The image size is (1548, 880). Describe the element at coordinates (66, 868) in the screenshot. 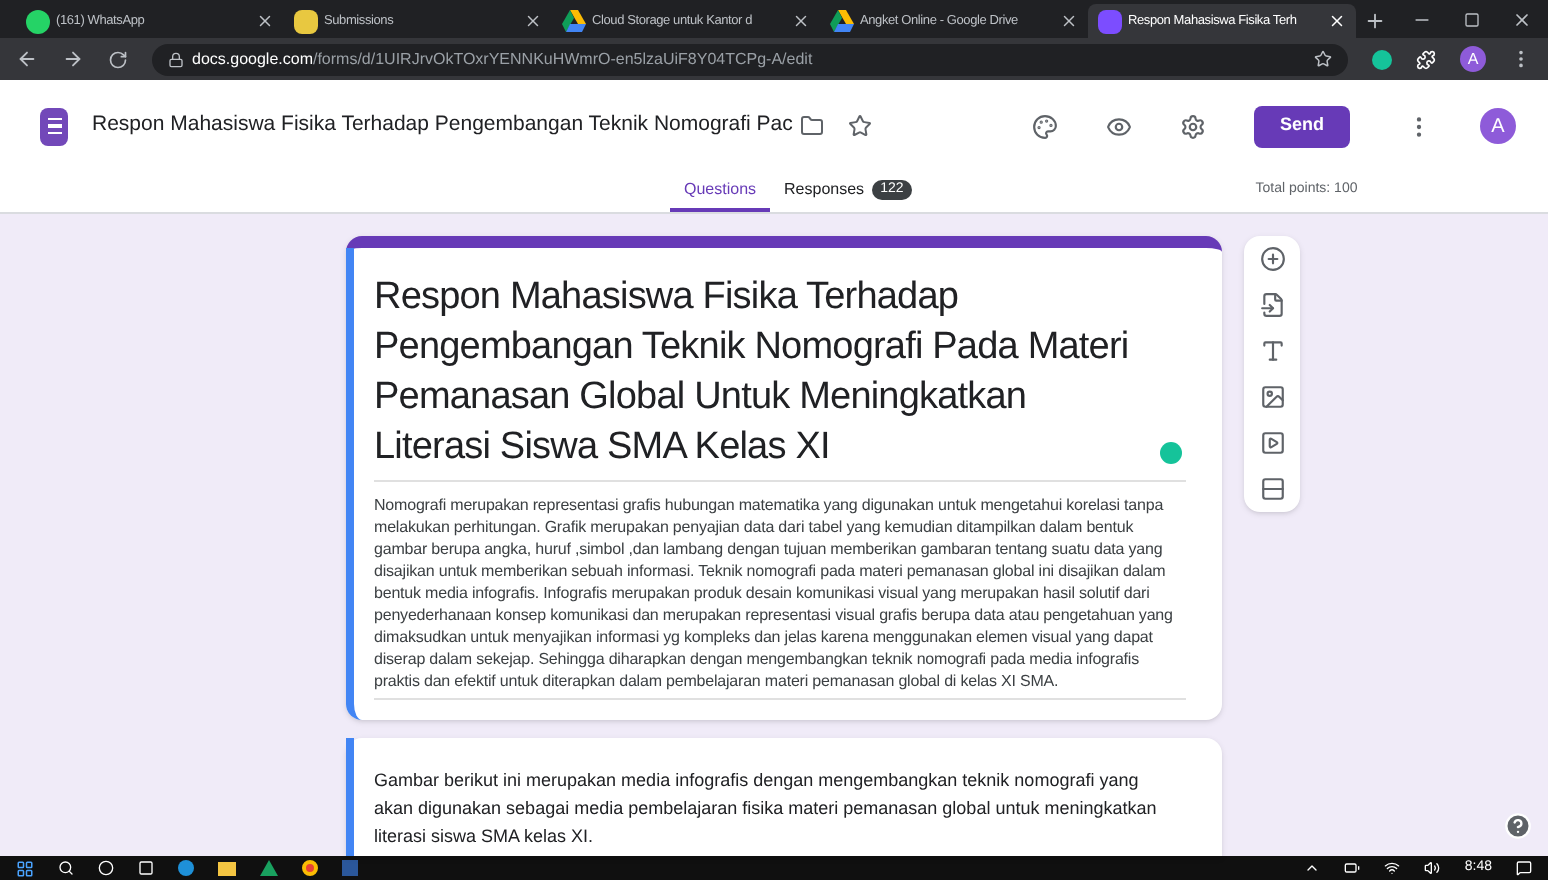

I see `search-icon` at that location.